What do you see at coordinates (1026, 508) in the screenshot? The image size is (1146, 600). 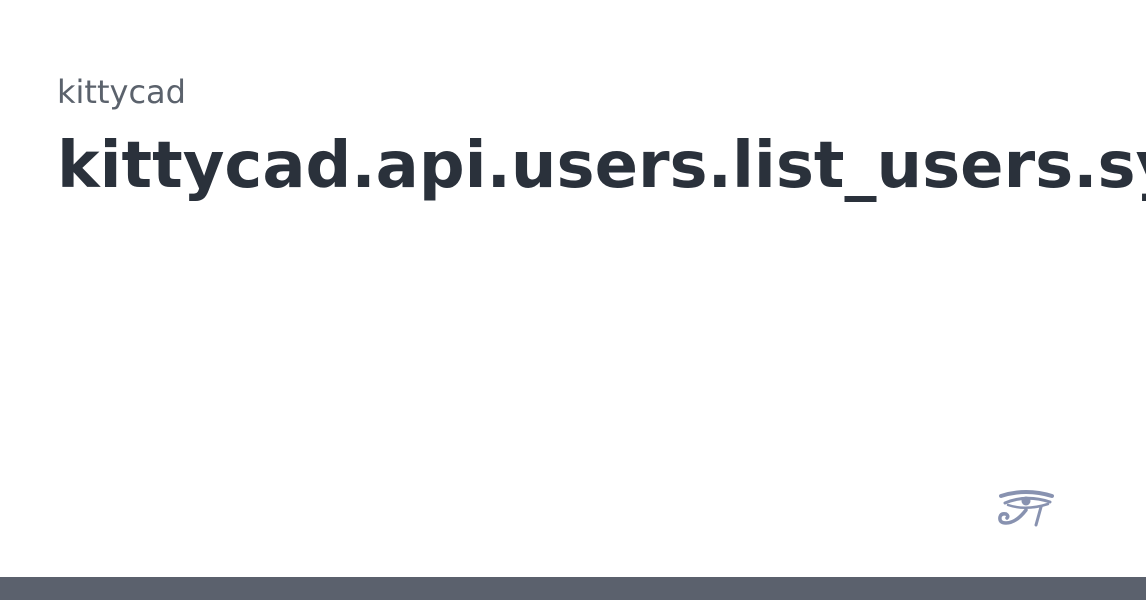 I see `eye-of-horus-icon` at bounding box center [1026, 508].